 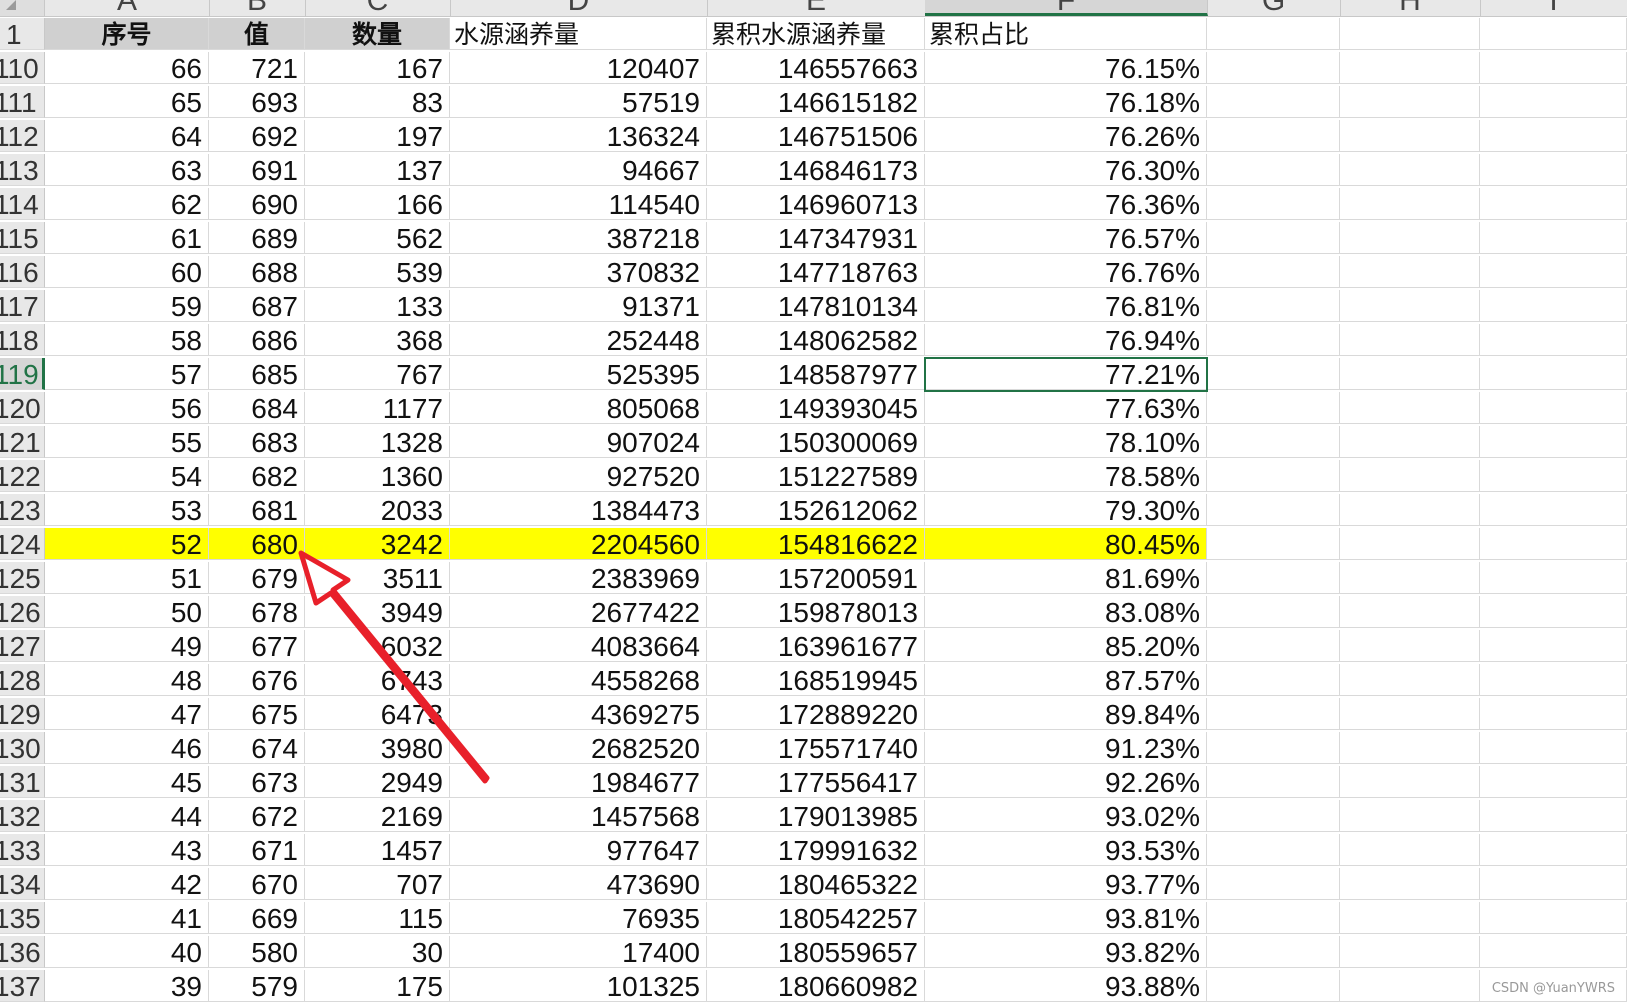 I want to click on cell-d: 525395, so click(x=578, y=374).